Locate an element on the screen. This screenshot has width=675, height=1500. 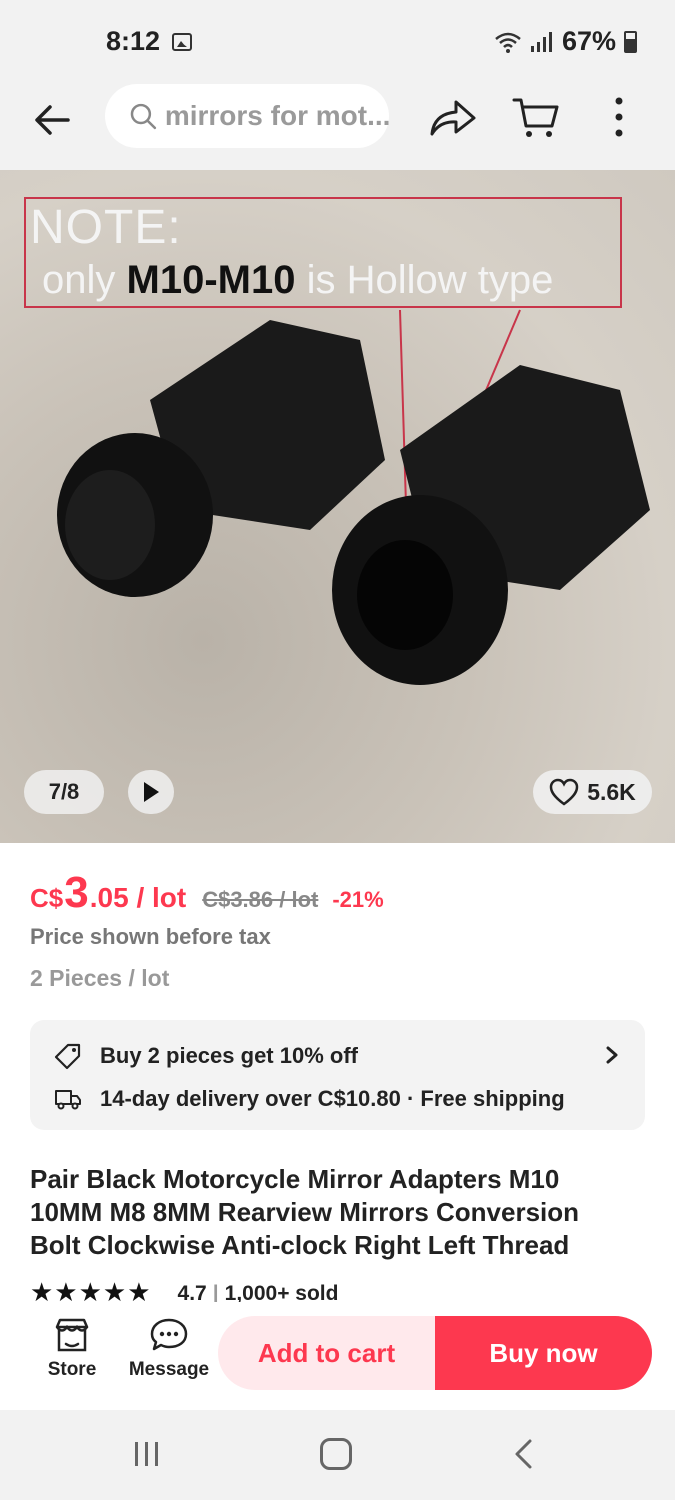
back-arrow-icon is located at coordinates (52, 120).